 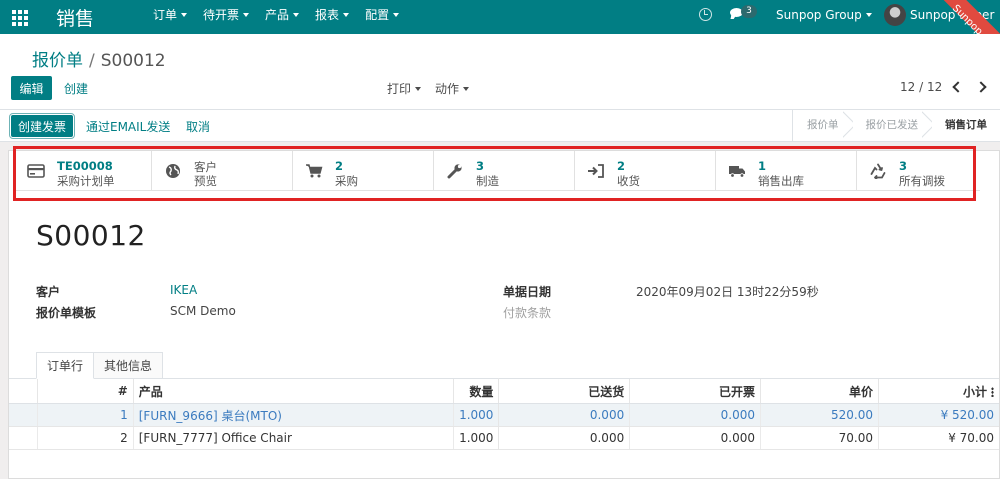 I want to click on print-dropdown: 打印, so click(x=404, y=88).